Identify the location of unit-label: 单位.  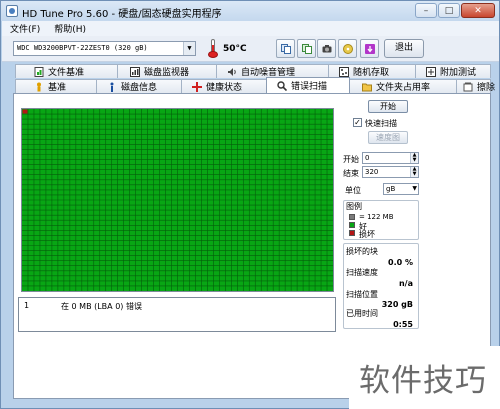
(353, 190).